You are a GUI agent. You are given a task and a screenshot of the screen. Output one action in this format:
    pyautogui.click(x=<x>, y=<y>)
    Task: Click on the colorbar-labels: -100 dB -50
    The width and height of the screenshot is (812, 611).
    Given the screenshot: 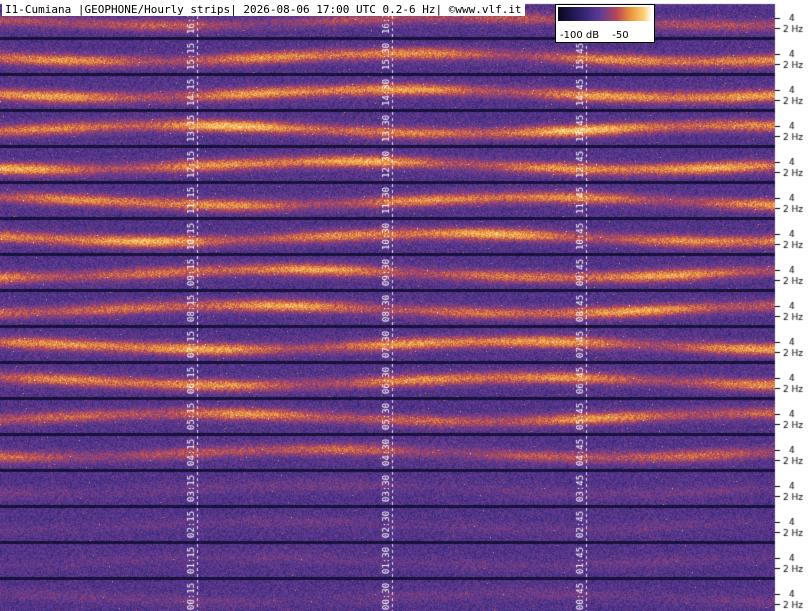 What is the action you would take?
    pyautogui.click(x=594, y=35)
    